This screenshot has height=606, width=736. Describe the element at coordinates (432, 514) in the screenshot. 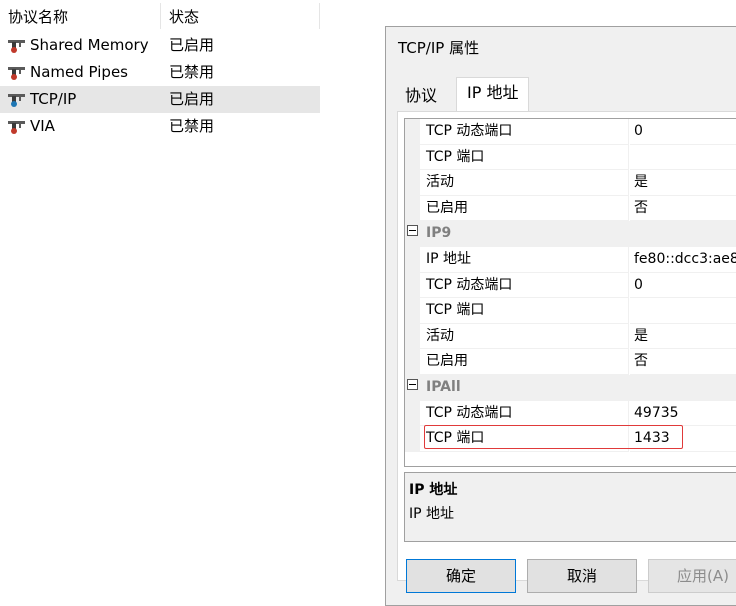

I see `description-text: IP 地址` at that location.